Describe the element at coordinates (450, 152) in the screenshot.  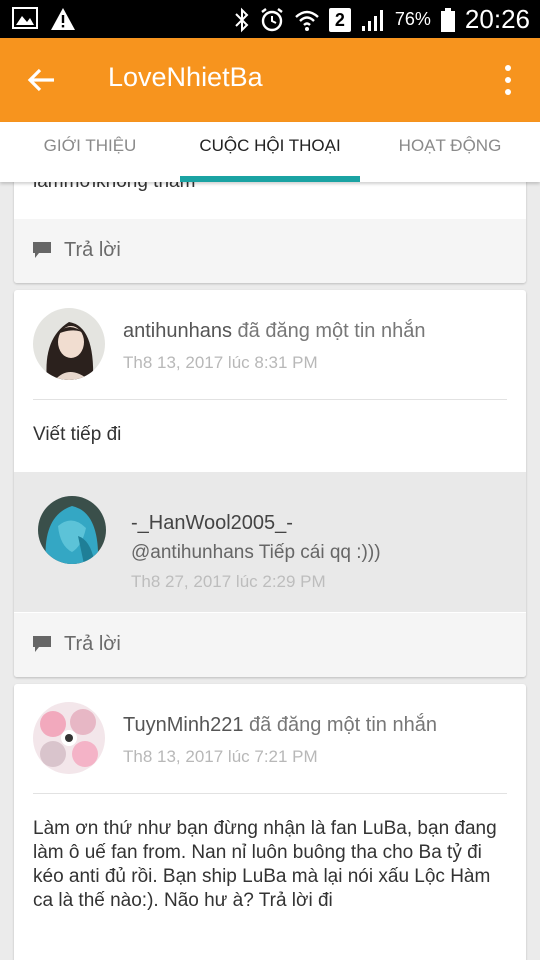
I see `tab-activity: HOẠT ĐỘNG` at that location.